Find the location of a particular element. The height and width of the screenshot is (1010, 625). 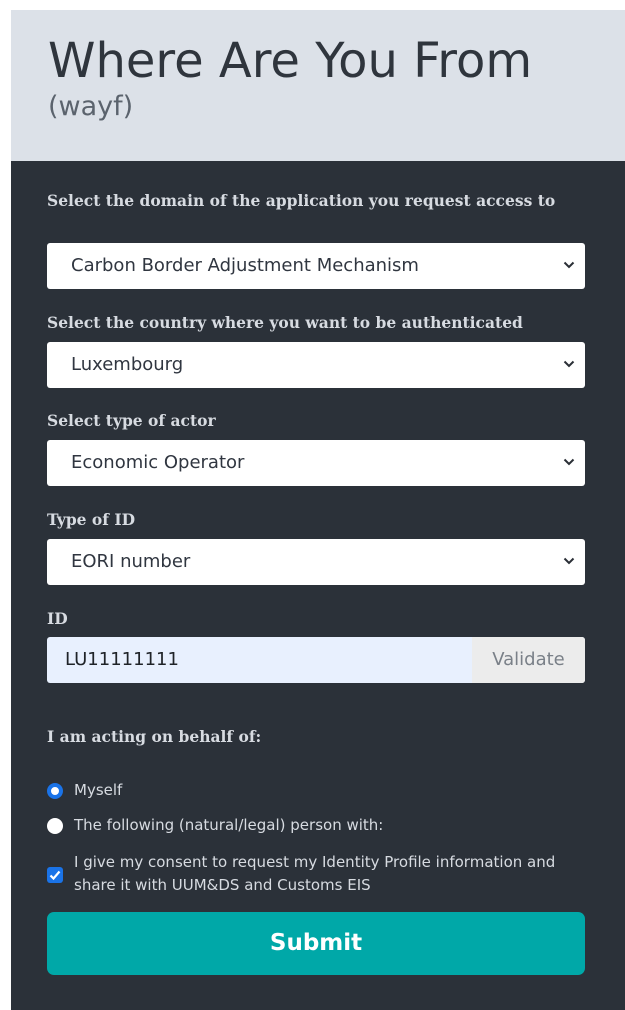

country-select-value: Luxembourg is located at coordinates (127, 364).